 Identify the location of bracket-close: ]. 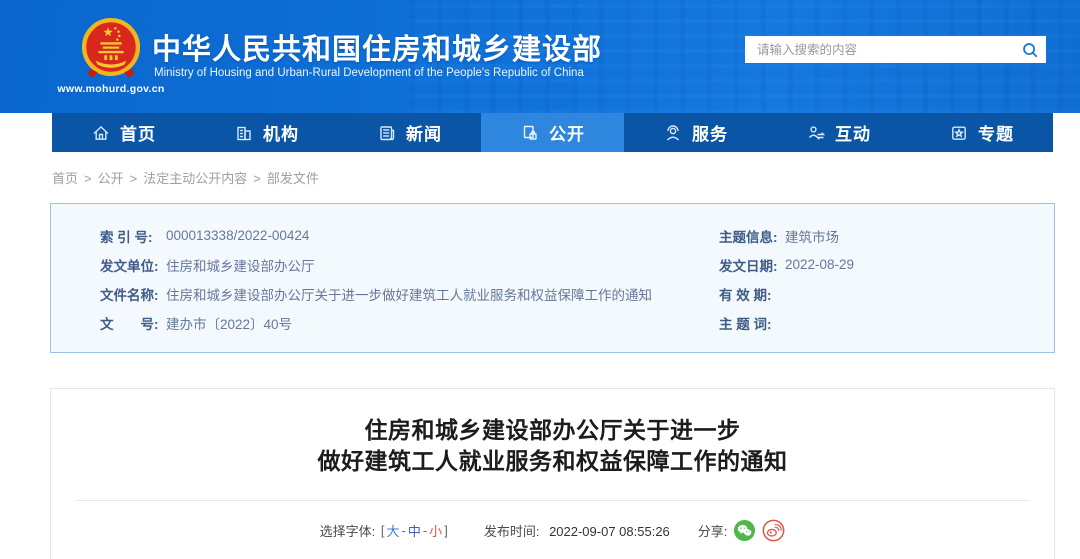
(446, 530).